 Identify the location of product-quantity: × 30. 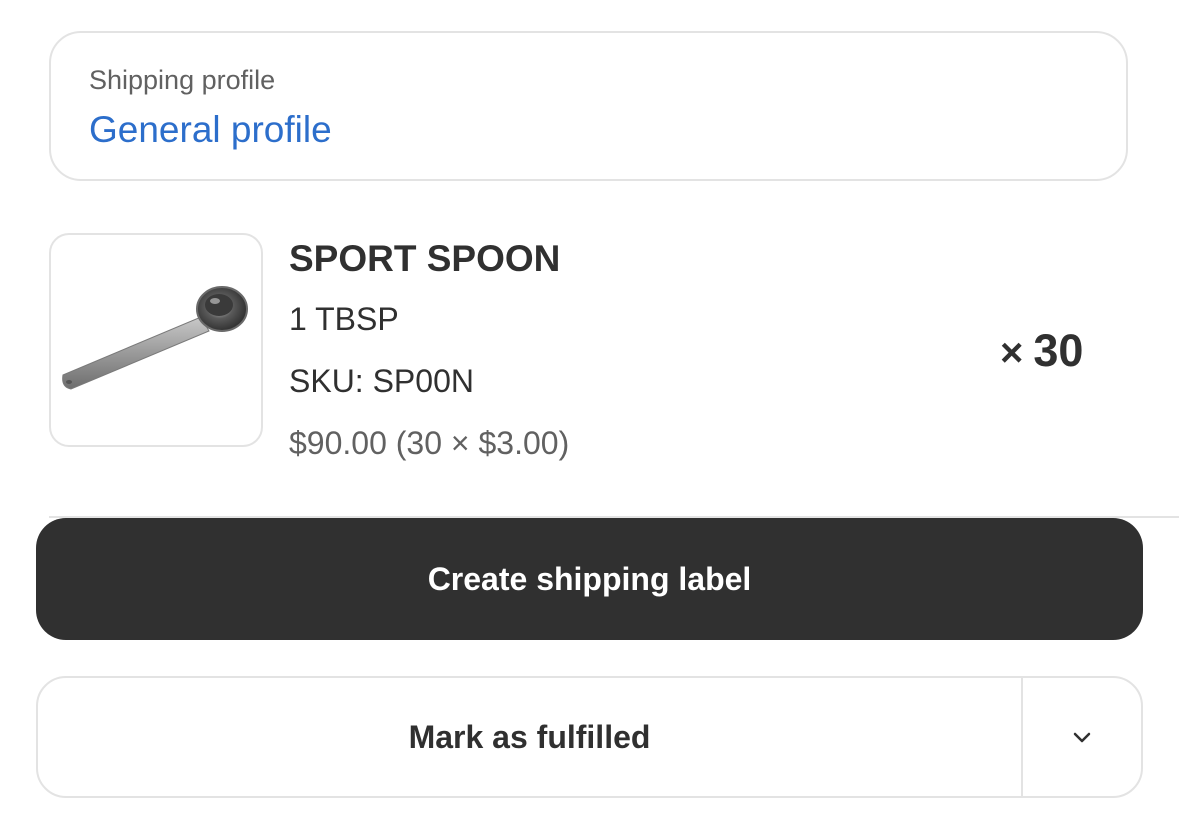
(1041, 351).